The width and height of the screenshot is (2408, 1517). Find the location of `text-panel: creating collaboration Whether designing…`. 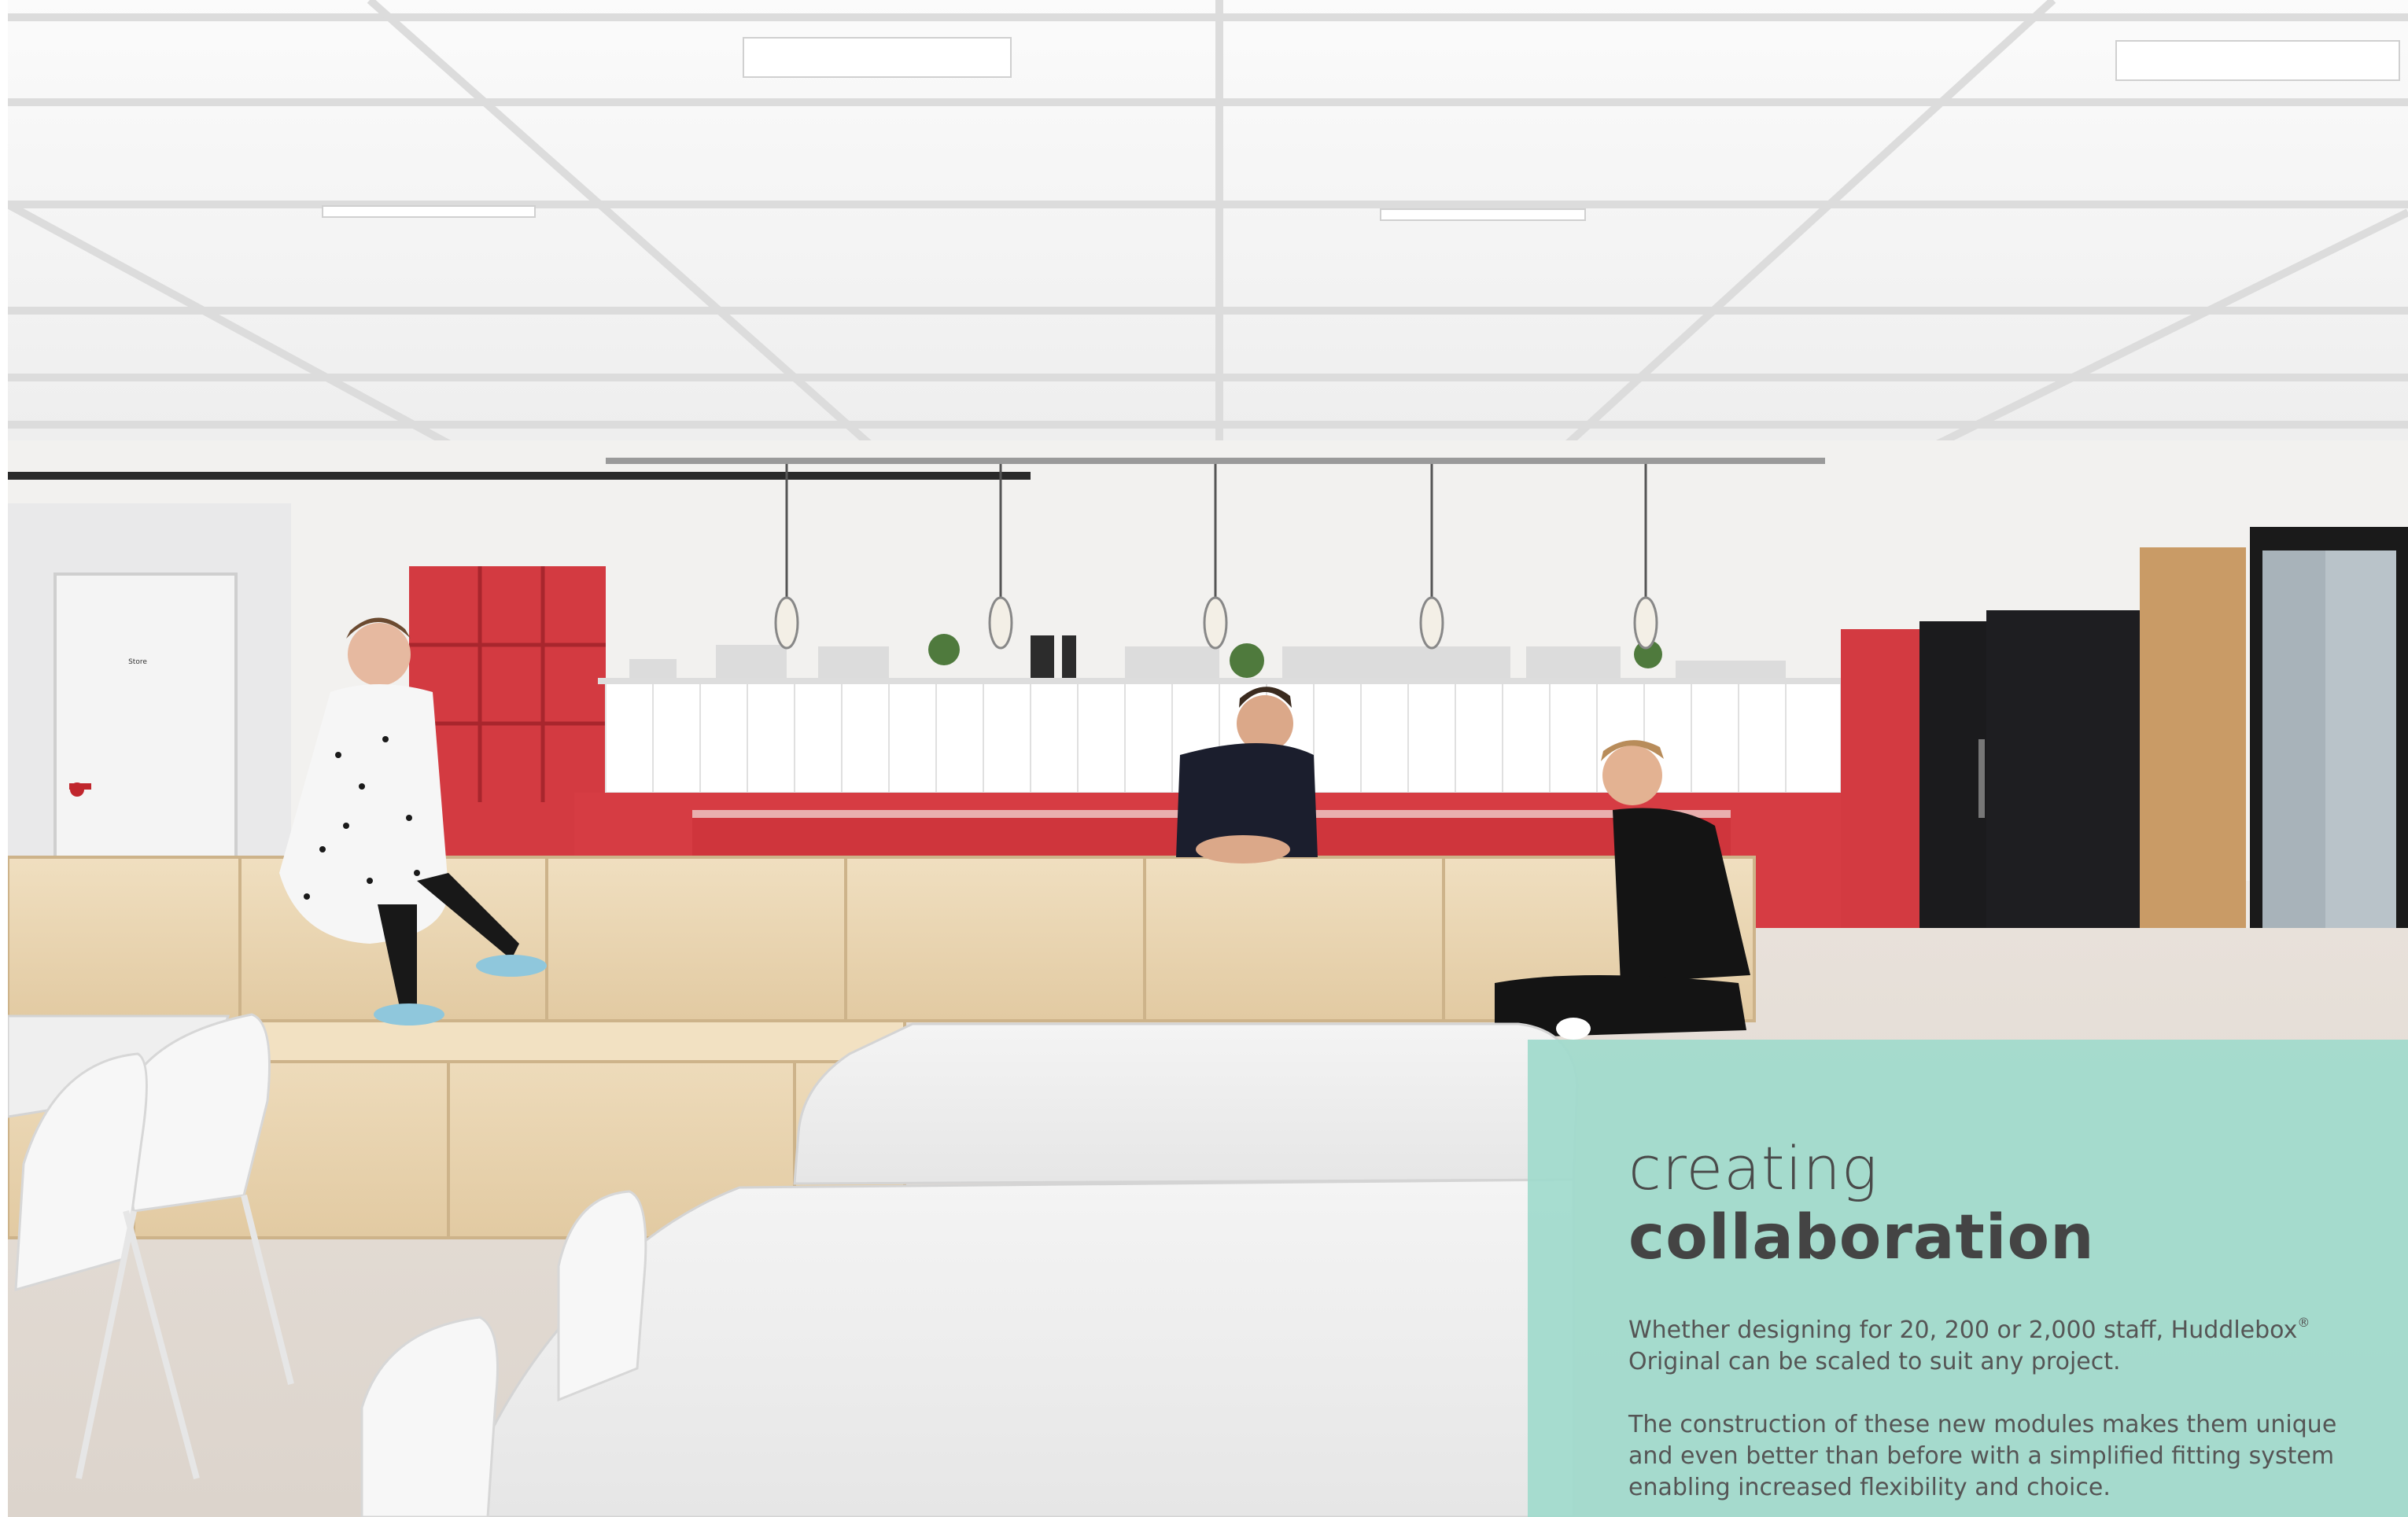

text-panel: creating collaboration Whether designing… is located at coordinates (1968, 1278).